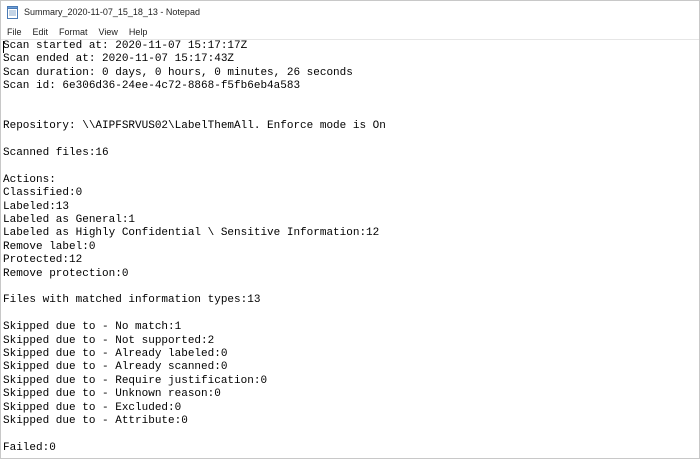 This screenshot has width=700, height=459. Describe the element at coordinates (109, 340) in the screenshot. I see `document-line: Skipped due to - Not supported:2` at that location.